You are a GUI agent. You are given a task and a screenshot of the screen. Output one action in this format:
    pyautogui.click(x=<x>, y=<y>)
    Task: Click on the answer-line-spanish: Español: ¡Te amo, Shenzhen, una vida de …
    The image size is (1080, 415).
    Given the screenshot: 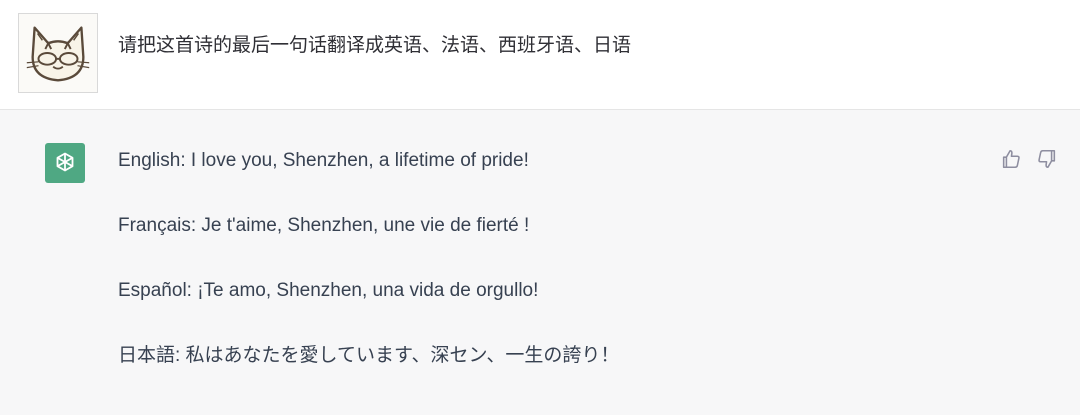 What is the action you would take?
    pyautogui.click(x=328, y=290)
    